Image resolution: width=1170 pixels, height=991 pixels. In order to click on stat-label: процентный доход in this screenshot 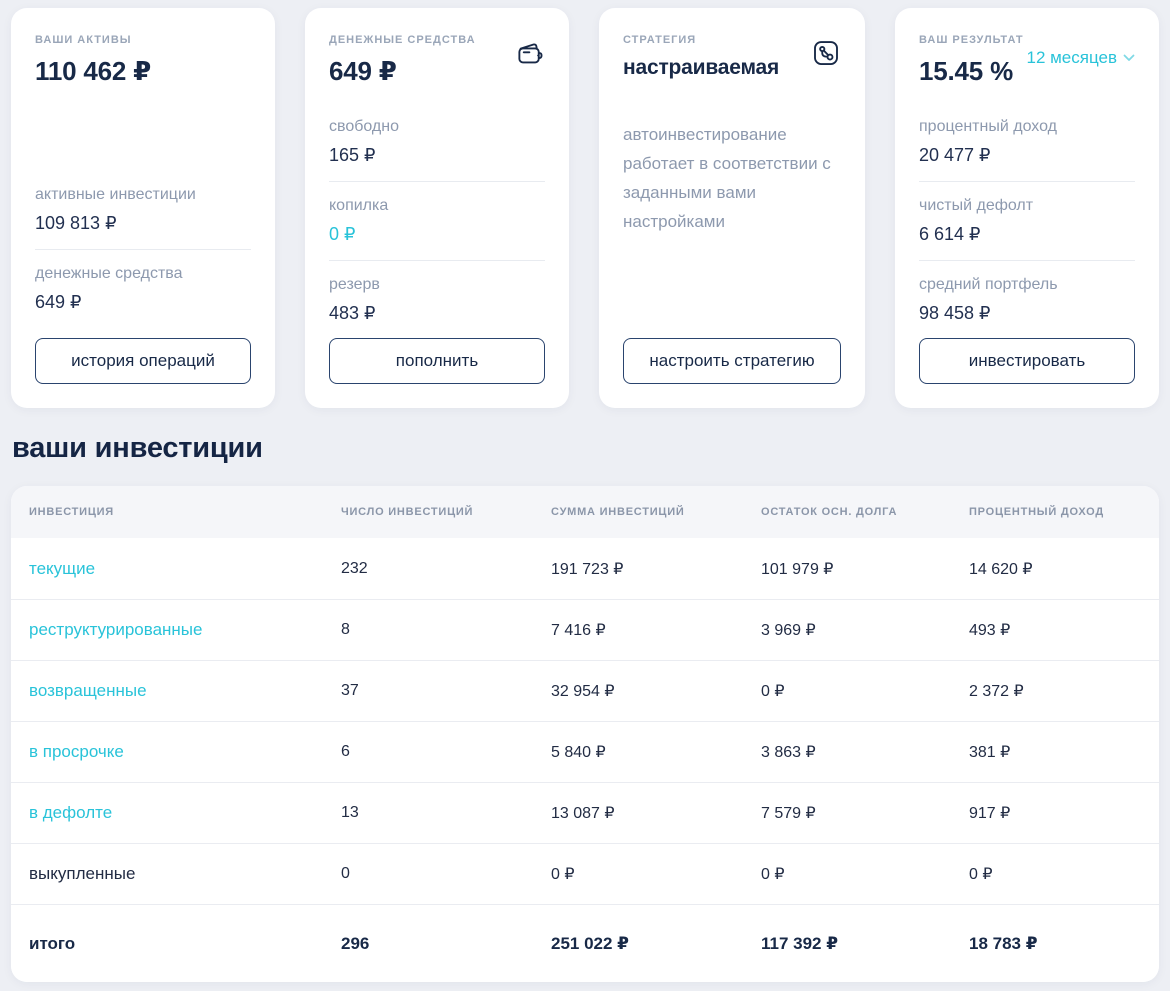, I will do `click(988, 126)`.